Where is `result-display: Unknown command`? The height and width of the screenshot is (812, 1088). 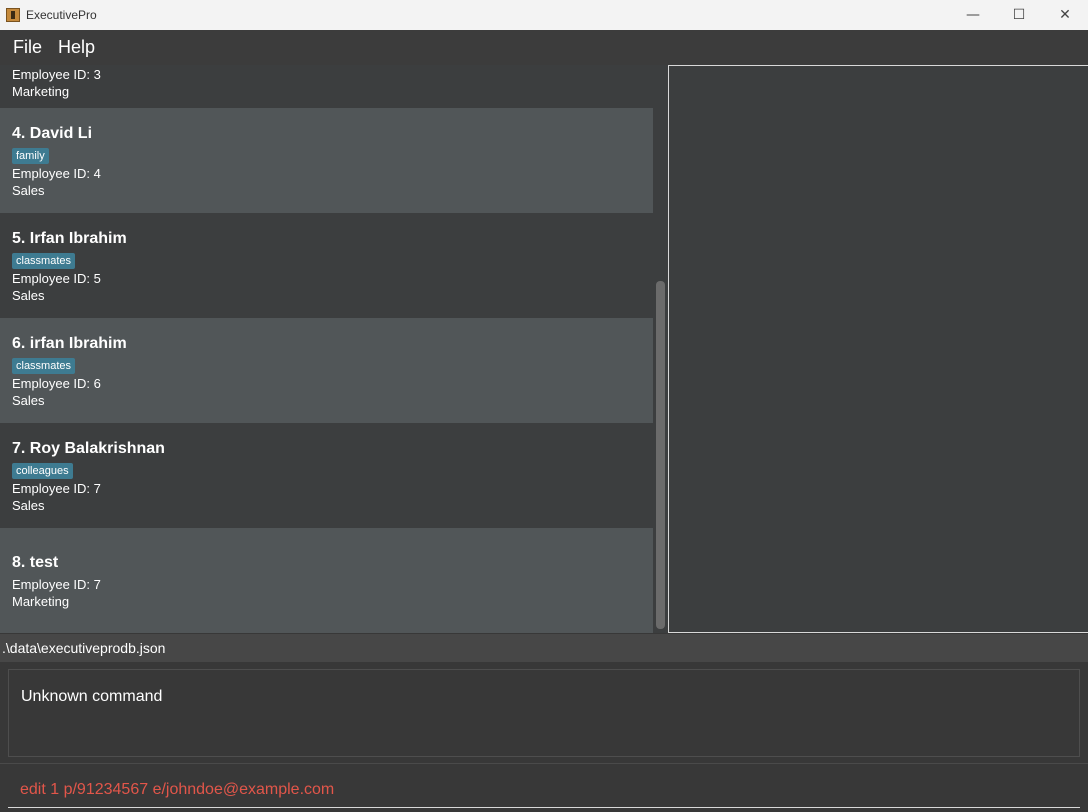
result-display: Unknown command is located at coordinates (544, 713).